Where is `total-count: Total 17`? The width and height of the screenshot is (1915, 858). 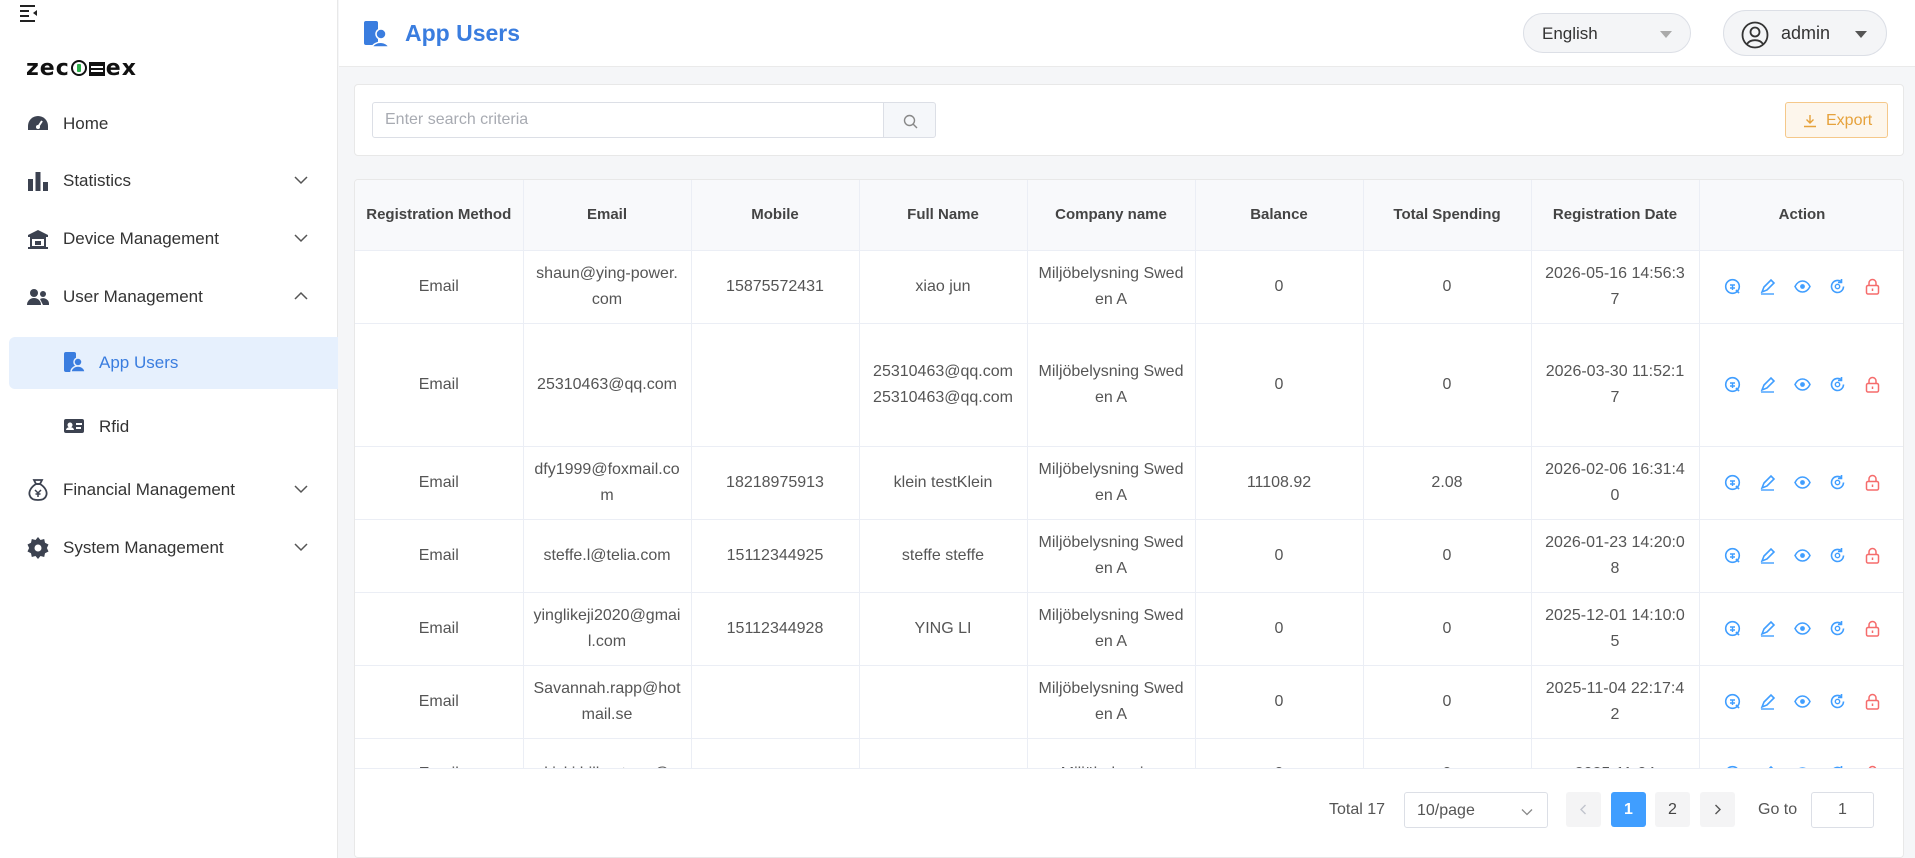
total-count: Total 17 is located at coordinates (1357, 809).